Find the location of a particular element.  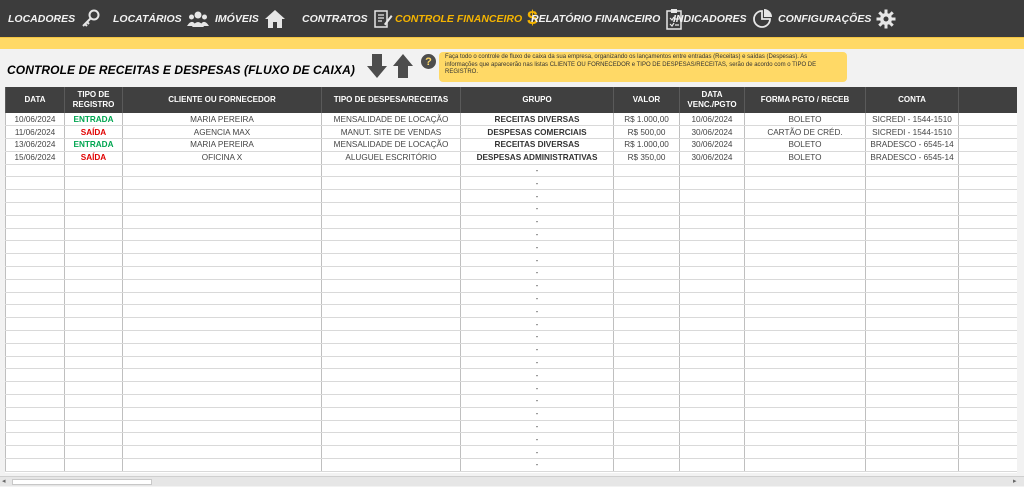

table-cell: DESPESAS ADMINISTRATIVAS is located at coordinates (537, 158).